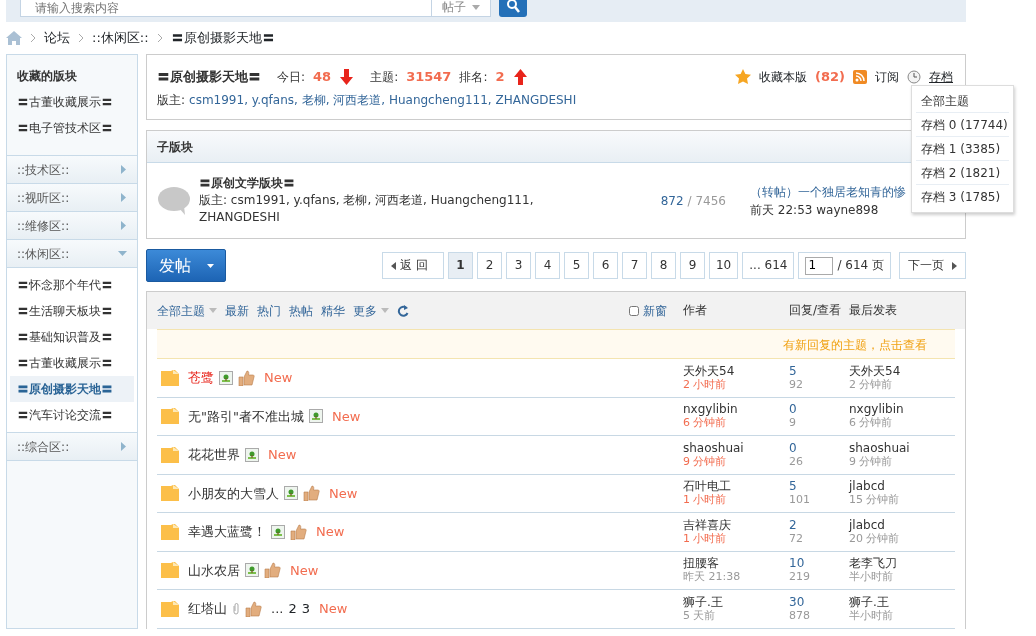 The height and width of the screenshot is (636, 1036). I want to click on last-poster: 狮子.王, so click(902, 602).